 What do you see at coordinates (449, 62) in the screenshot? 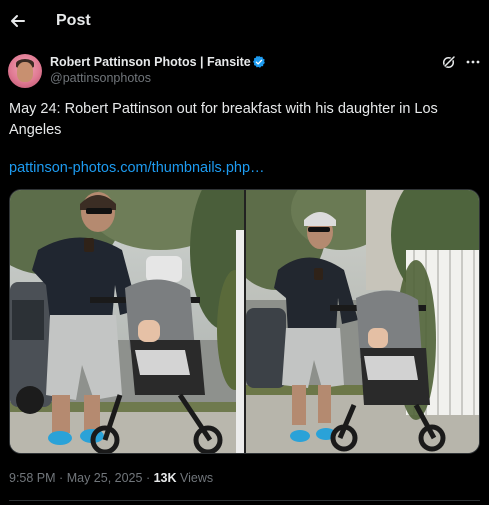
I see `grok-icon` at bounding box center [449, 62].